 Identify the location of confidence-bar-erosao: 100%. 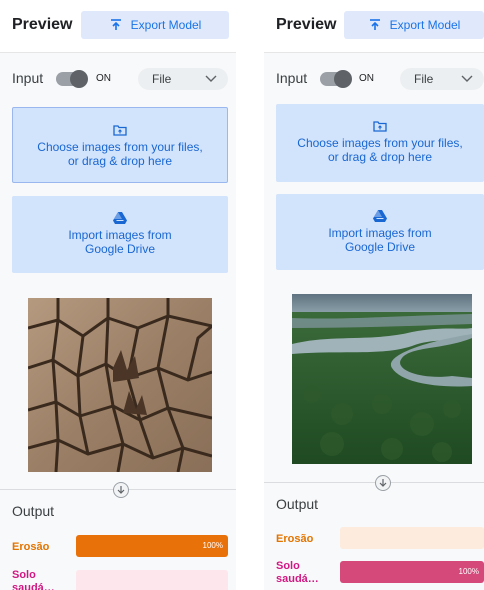
(152, 546).